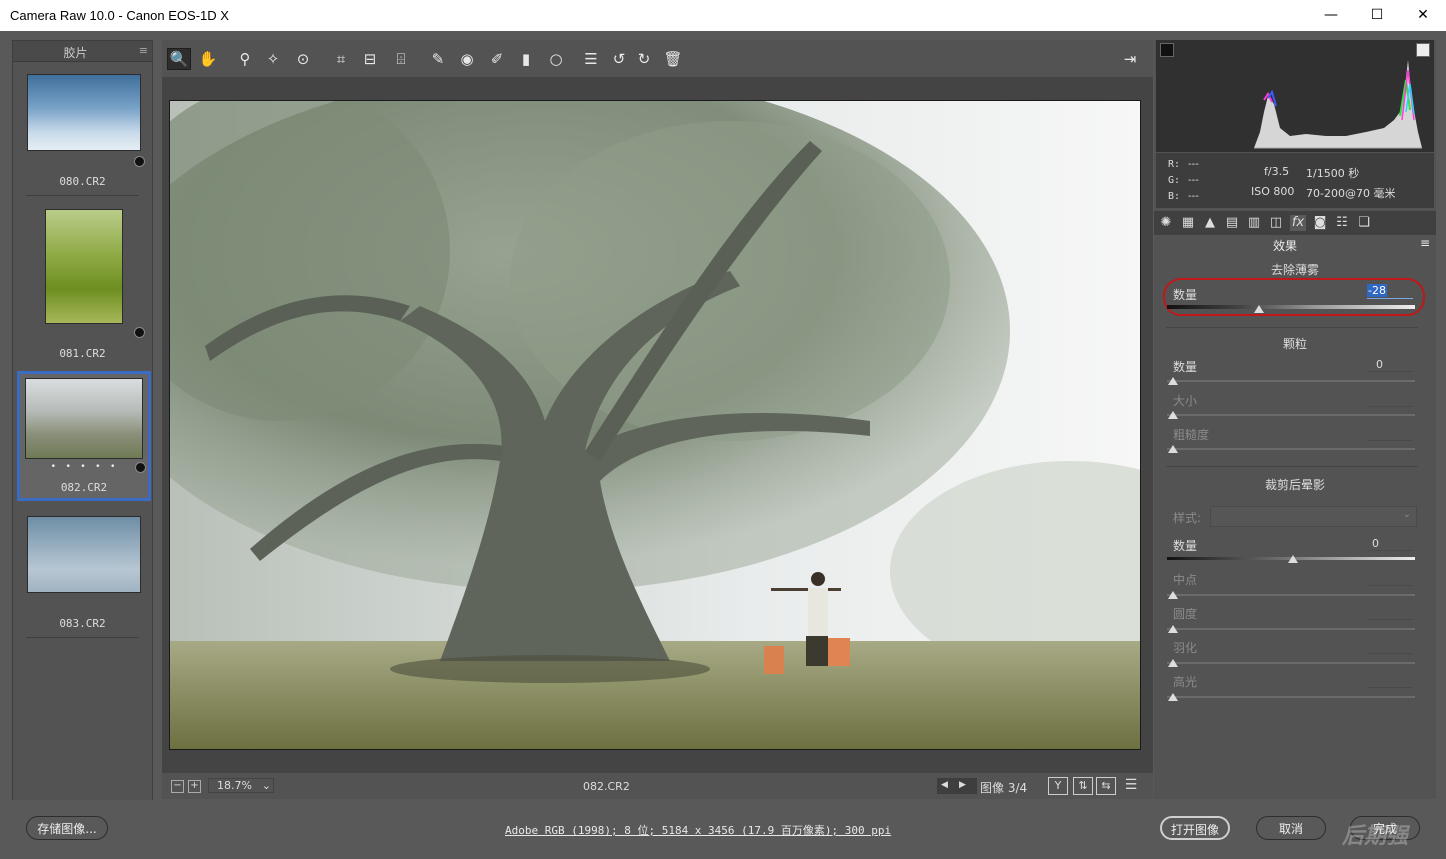 This screenshot has height=859, width=1446. What do you see at coordinates (341, 59) in the screenshot?
I see `crop-tool-icon: ⌗` at bounding box center [341, 59].